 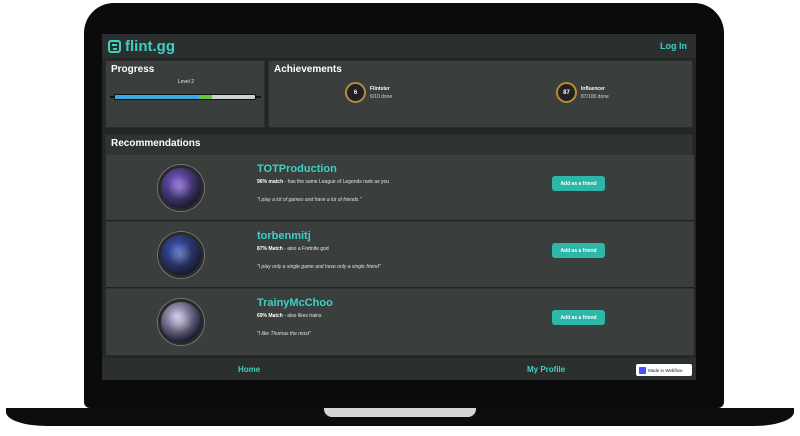 What do you see at coordinates (595, 96) in the screenshot?
I see `achievement-status: 87/100 done` at bounding box center [595, 96].